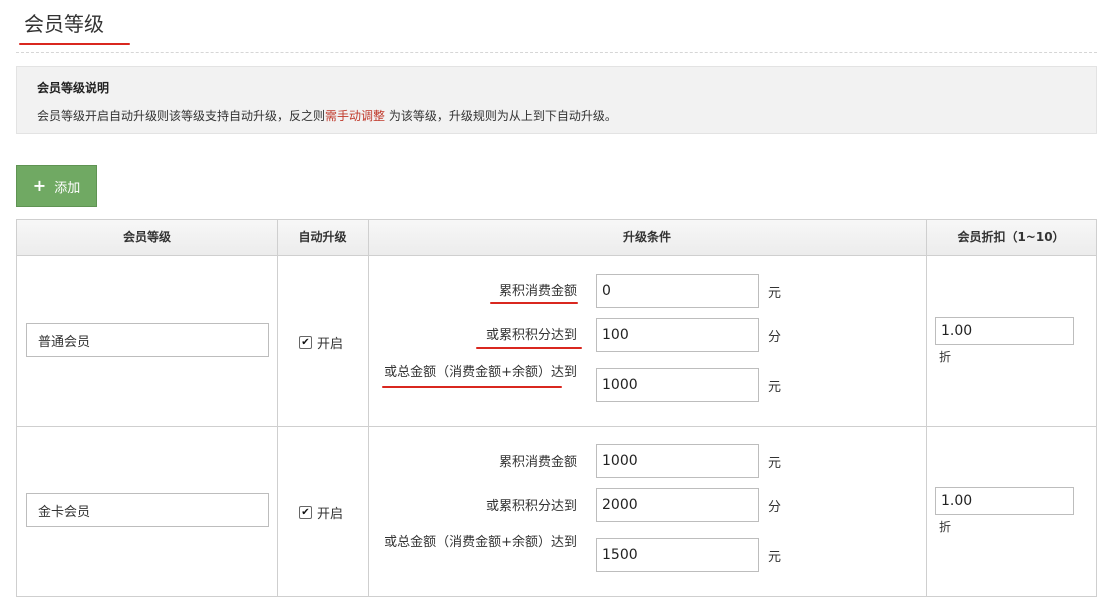 The width and height of the screenshot is (1098, 597). Describe the element at coordinates (1011, 237) in the screenshot. I see `header-discount: 会员折扣（1~10）` at that location.